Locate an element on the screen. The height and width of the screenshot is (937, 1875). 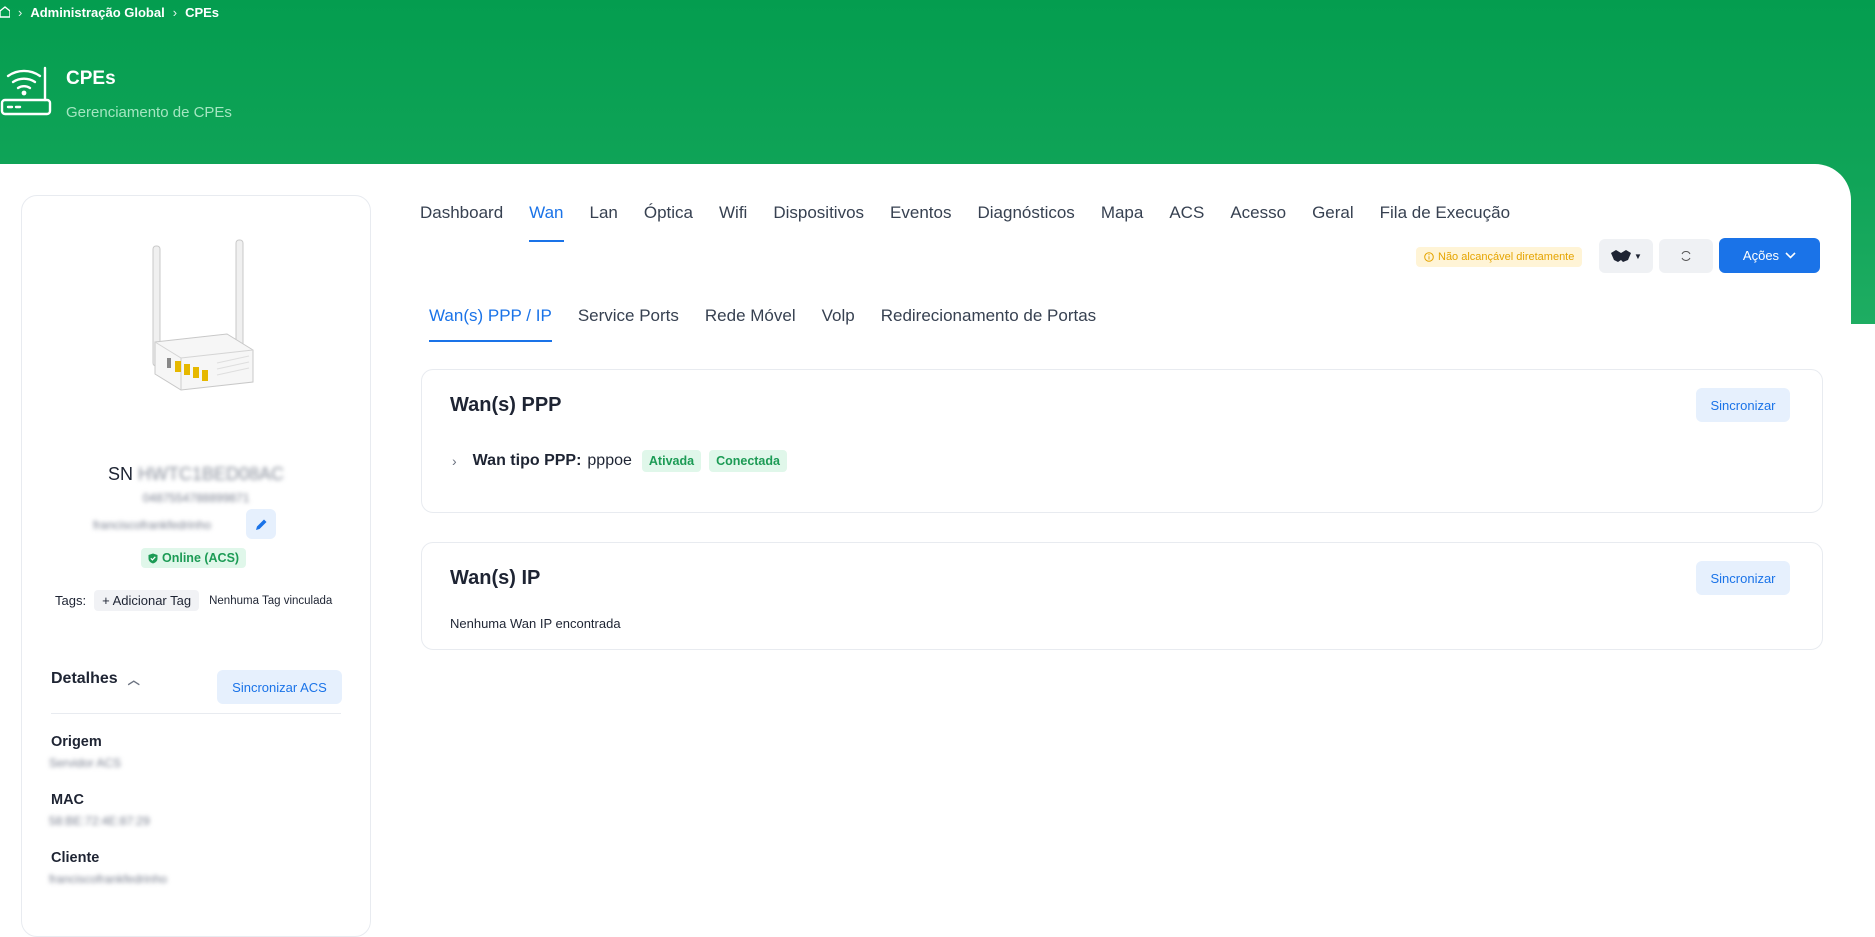
wan-ip-sync-button: Sincronizar is located at coordinates (1743, 578).